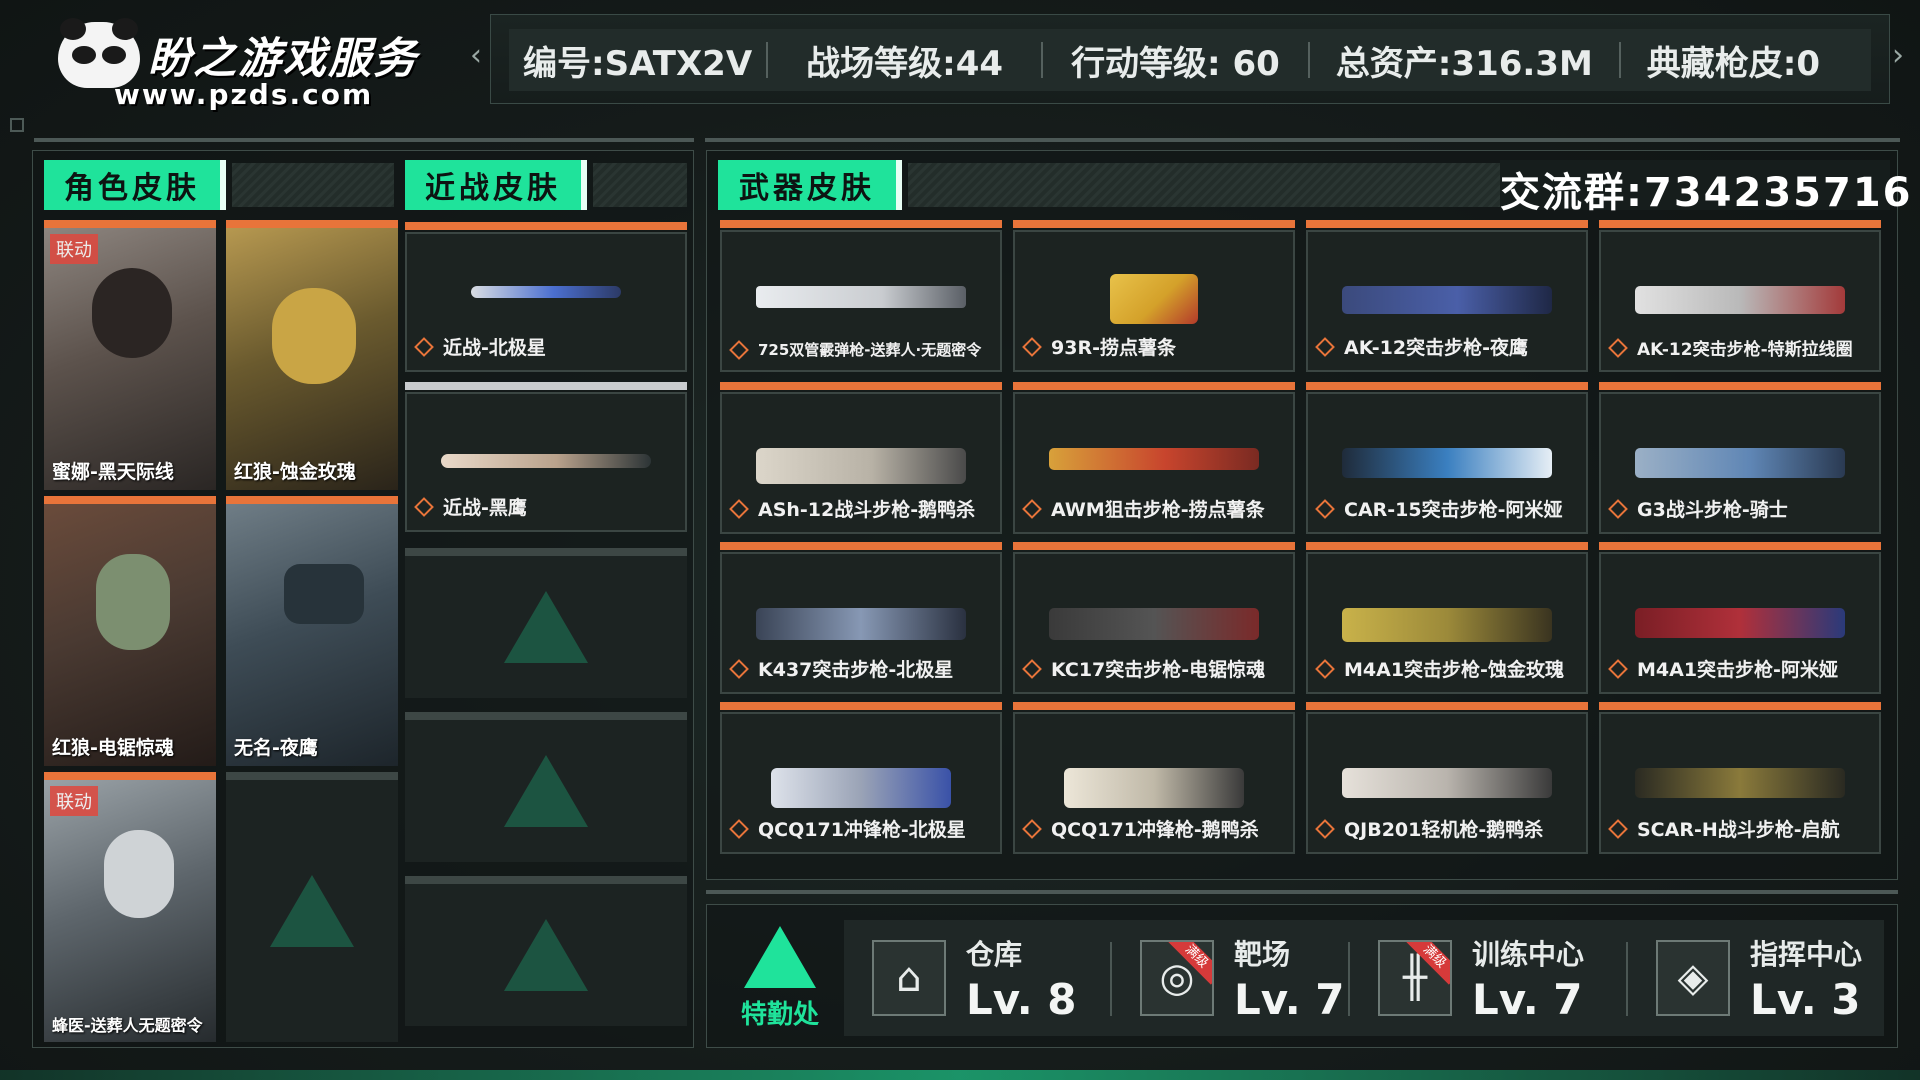 The width and height of the screenshot is (1920, 1080). Describe the element at coordinates (1733, 63) in the screenshot. I see `collection-skins: 典藏枪皮:0` at that location.